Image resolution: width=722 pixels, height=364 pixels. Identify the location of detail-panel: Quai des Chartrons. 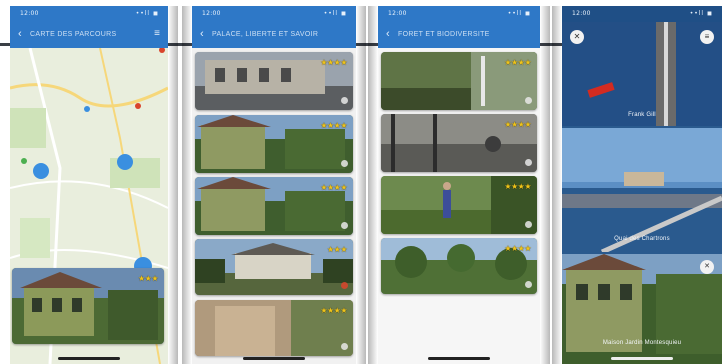
(642, 190).